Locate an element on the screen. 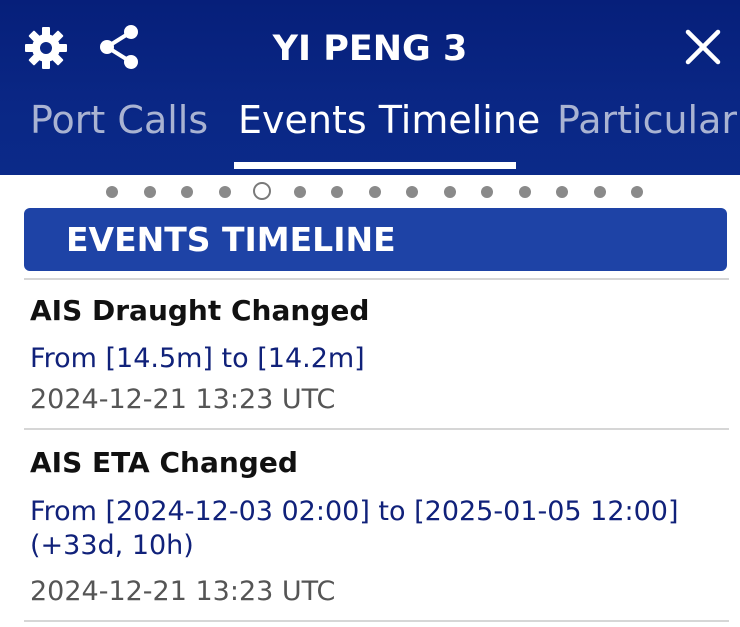 The height and width of the screenshot is (627, 740). section-title: EVENTS TIMELINE is located at coordinates (231, 239).